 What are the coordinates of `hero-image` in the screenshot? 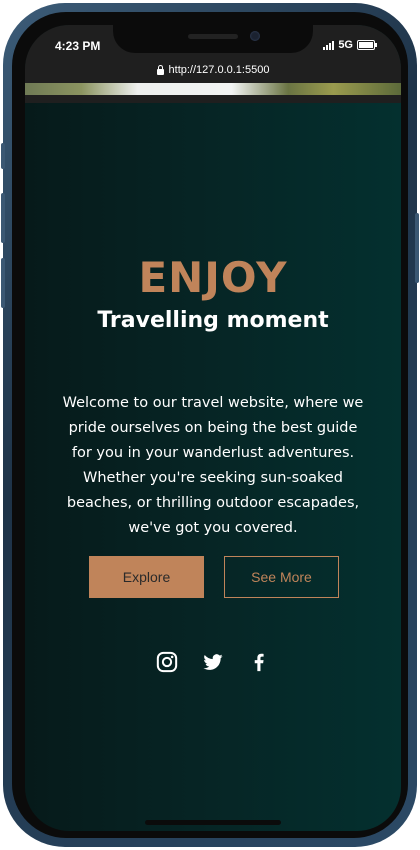 It's located at (213, 89).